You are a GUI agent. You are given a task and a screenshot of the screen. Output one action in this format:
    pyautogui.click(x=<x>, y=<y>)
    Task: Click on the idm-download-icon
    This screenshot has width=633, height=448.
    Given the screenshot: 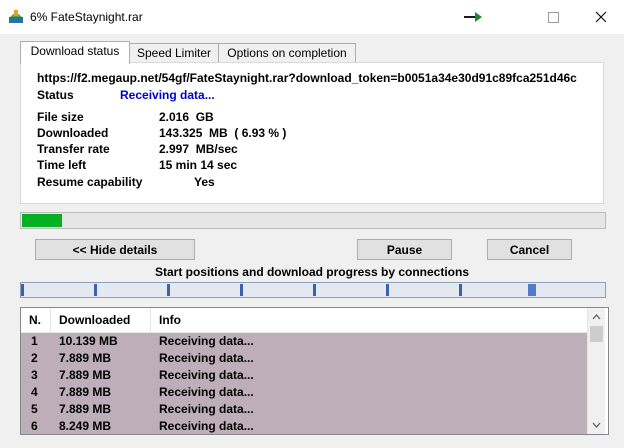 What is the action you would take?
    pyautogui.click(x=16, y=16)
    